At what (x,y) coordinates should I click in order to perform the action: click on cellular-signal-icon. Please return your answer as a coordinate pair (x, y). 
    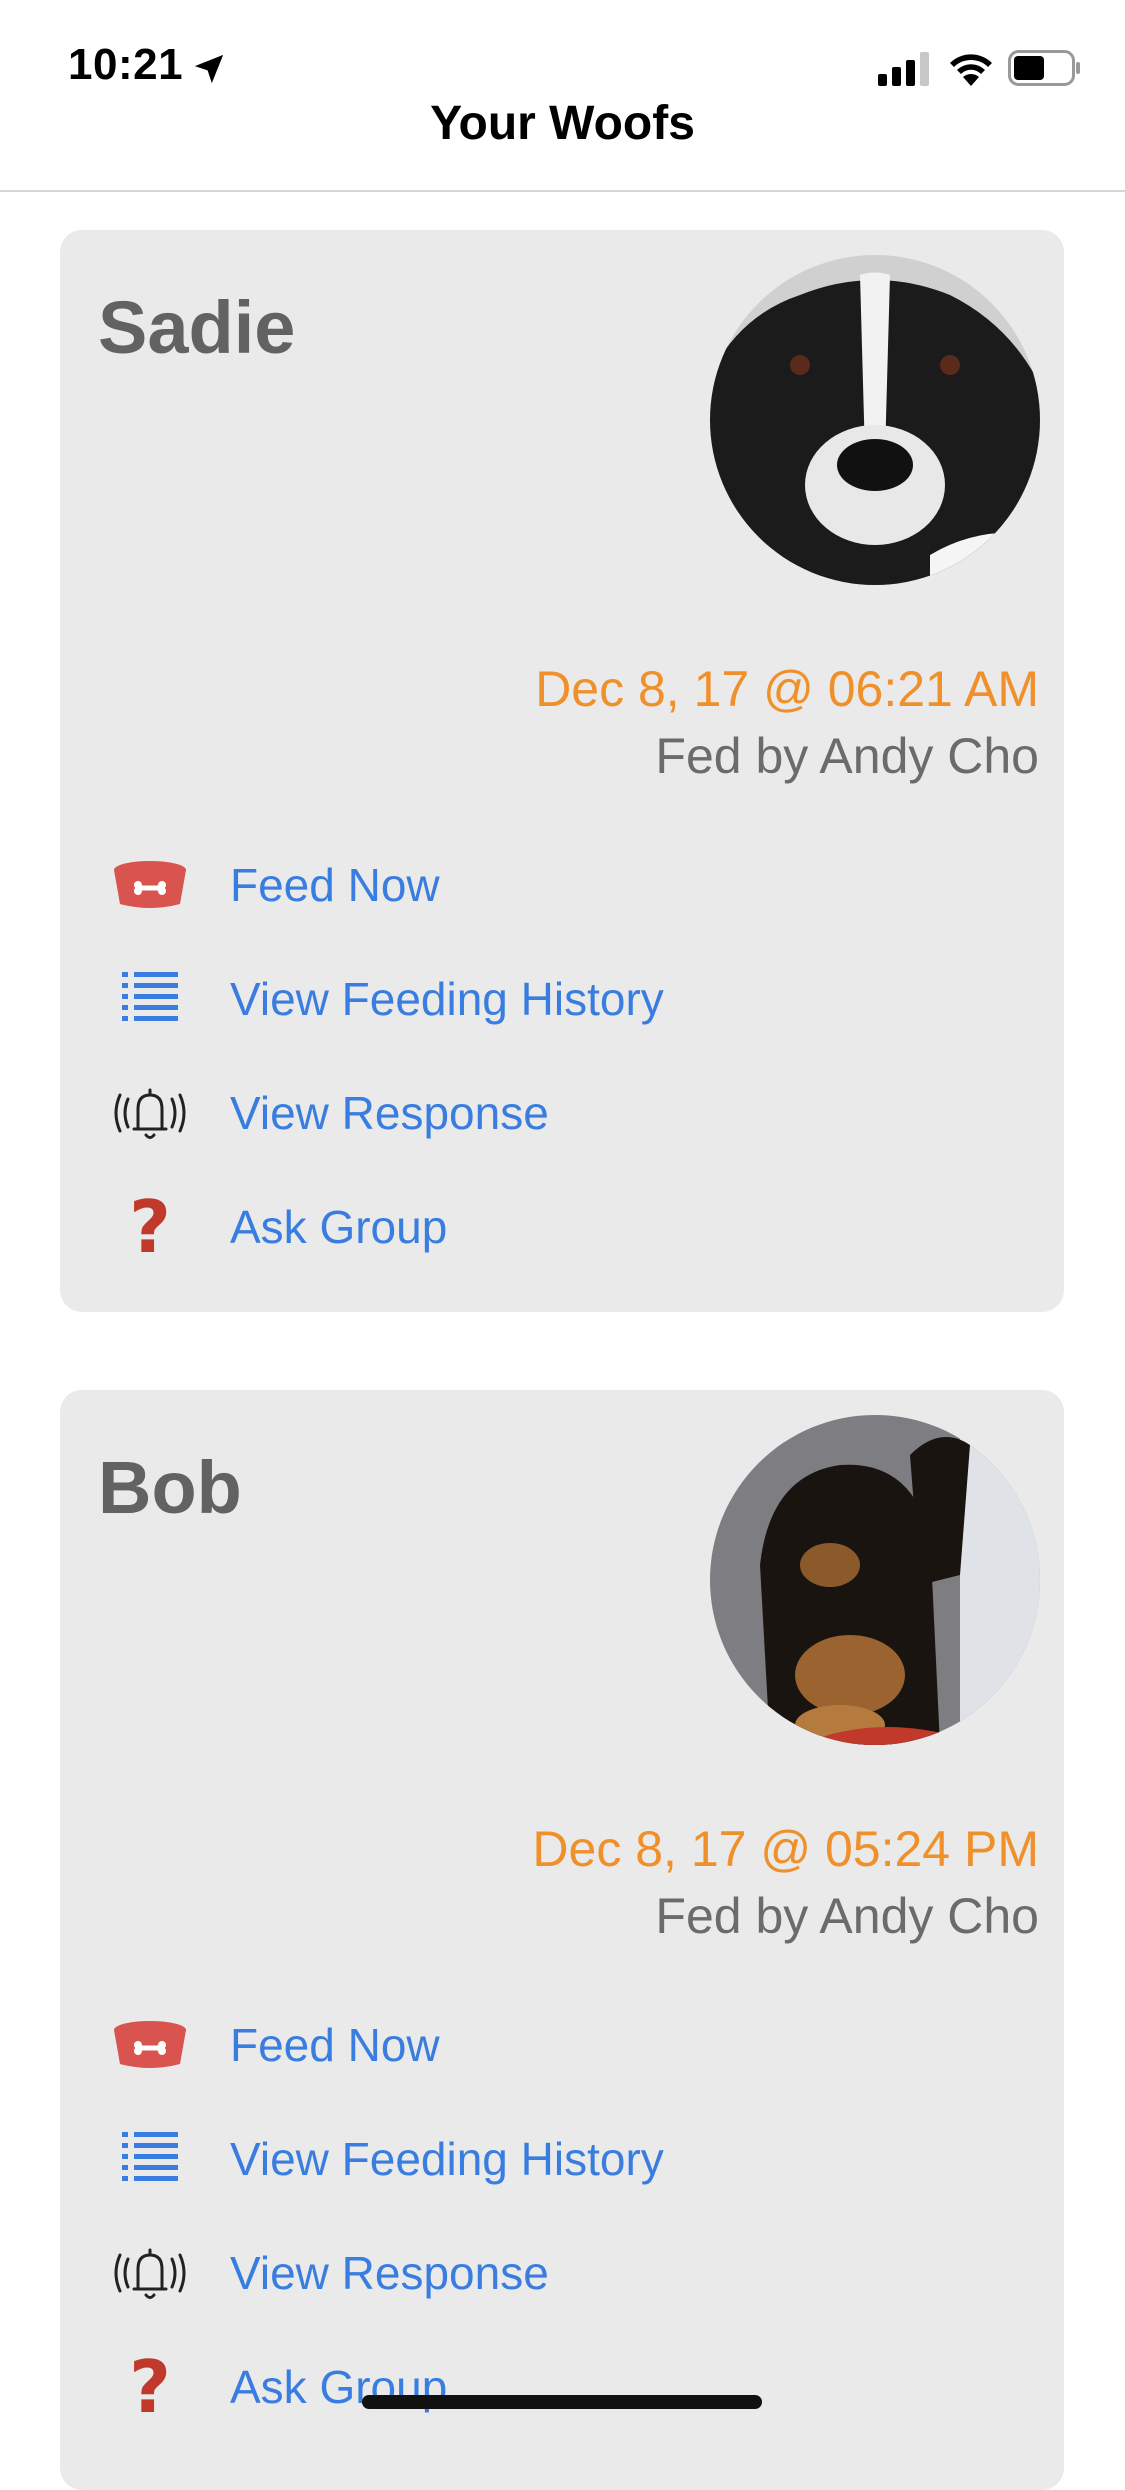
    Looking at the image, I should click on (903, 69).